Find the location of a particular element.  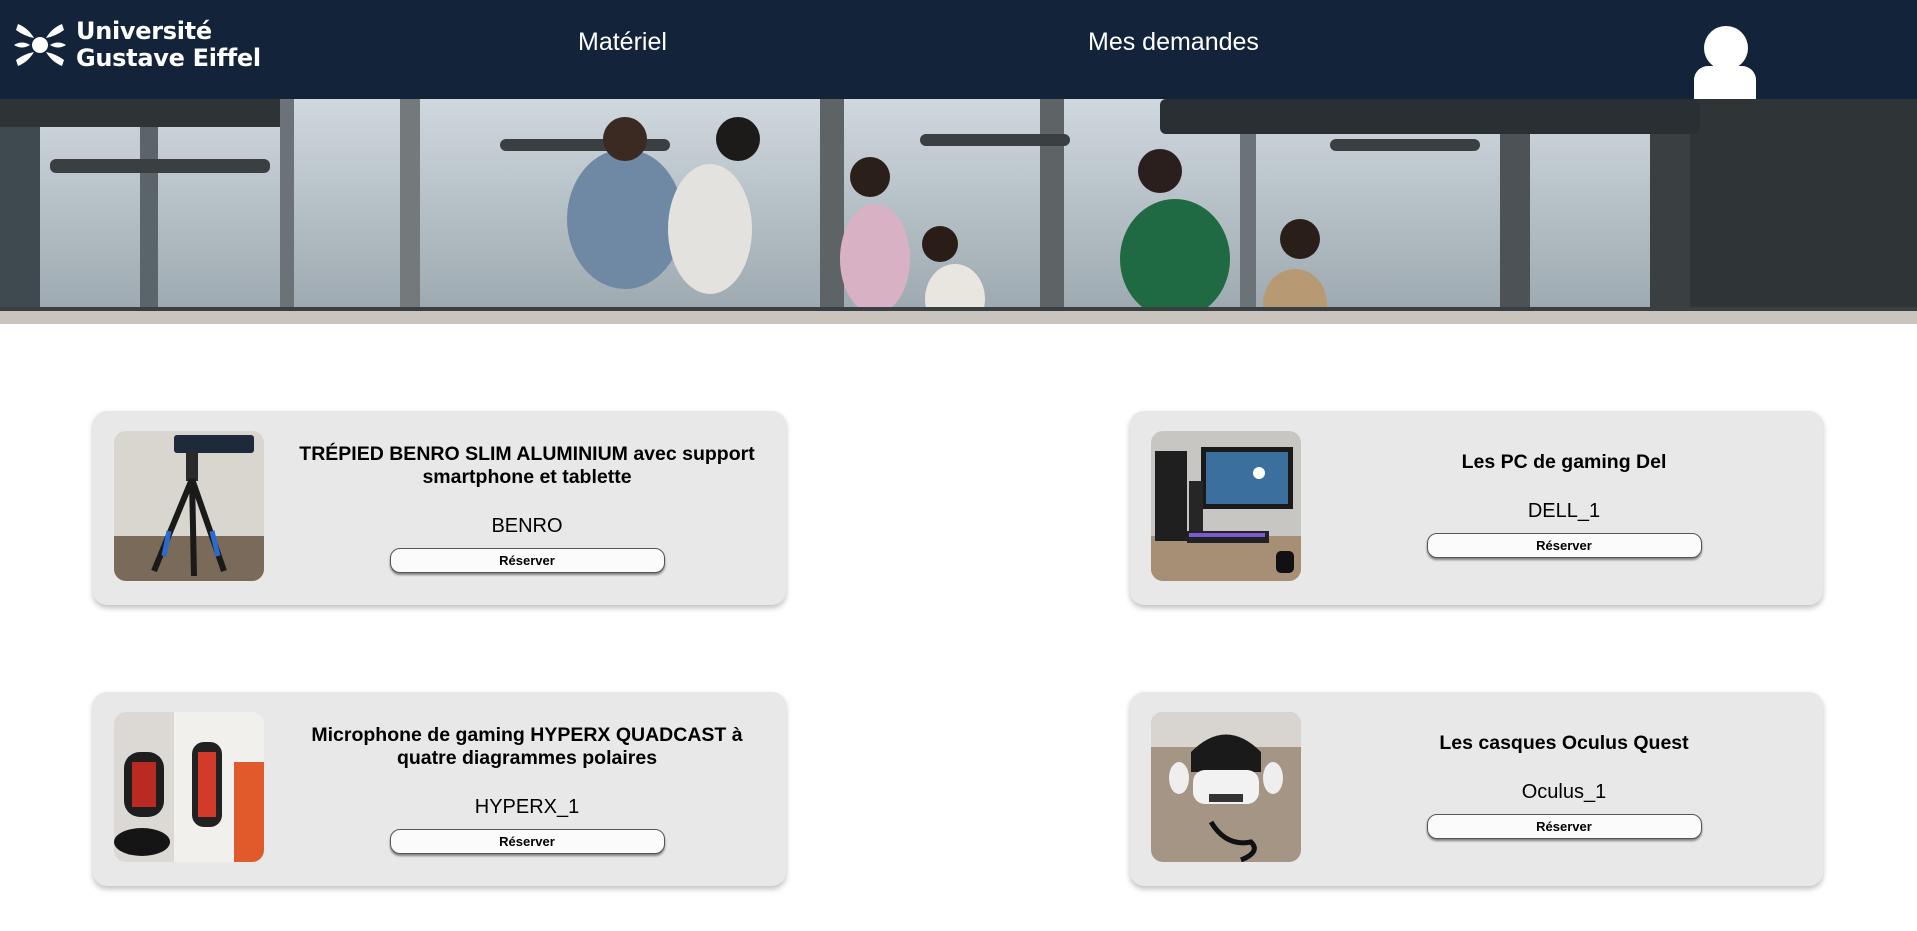

logo-text: Université Gustave Eiffel is located at coordinates (168, 45).